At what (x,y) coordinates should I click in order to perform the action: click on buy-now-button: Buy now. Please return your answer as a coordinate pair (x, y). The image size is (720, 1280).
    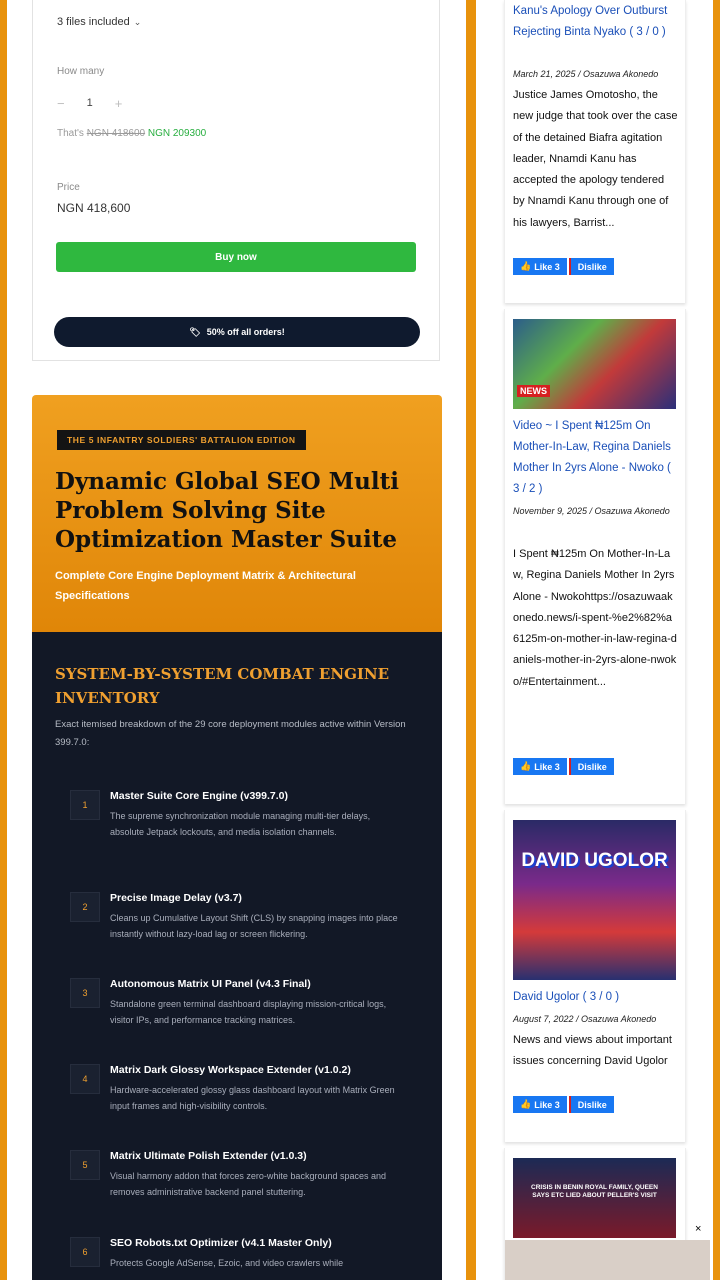
    Looking at the image, I should click on (236, 257).